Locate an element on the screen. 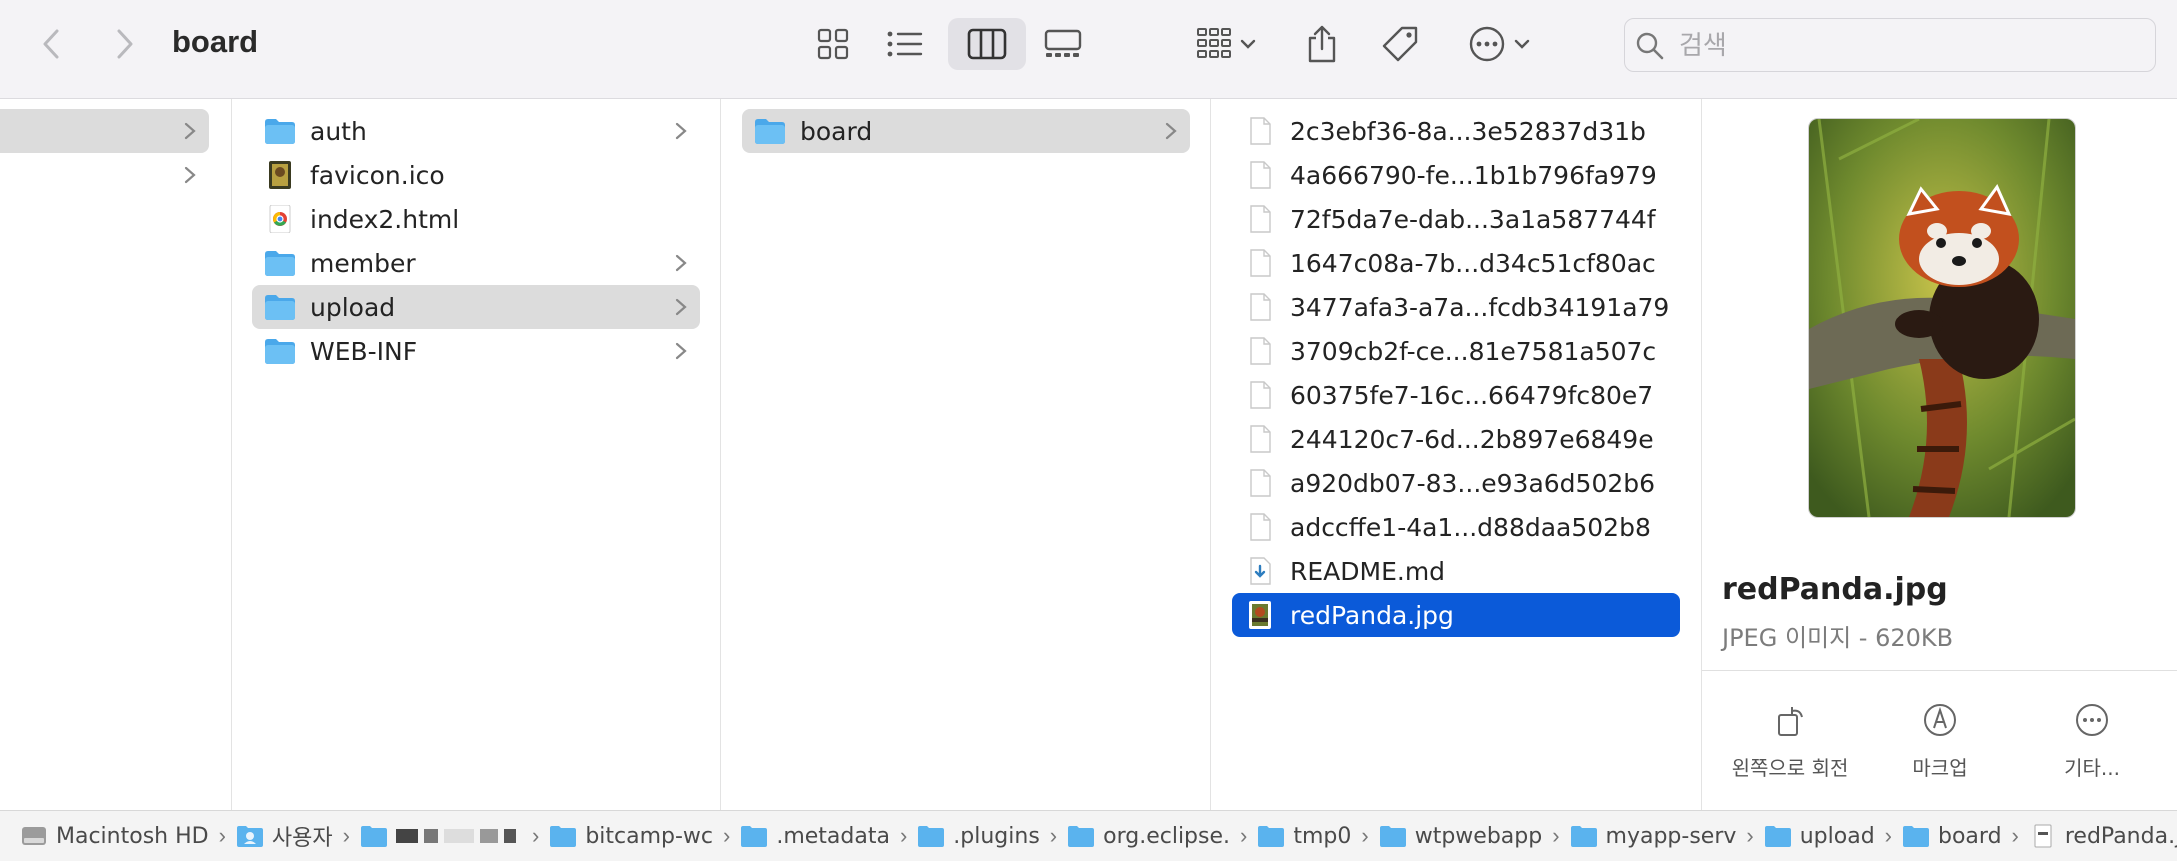 The image size is (2177, 861). toolbar: board is located at coordinates (1088, 49).